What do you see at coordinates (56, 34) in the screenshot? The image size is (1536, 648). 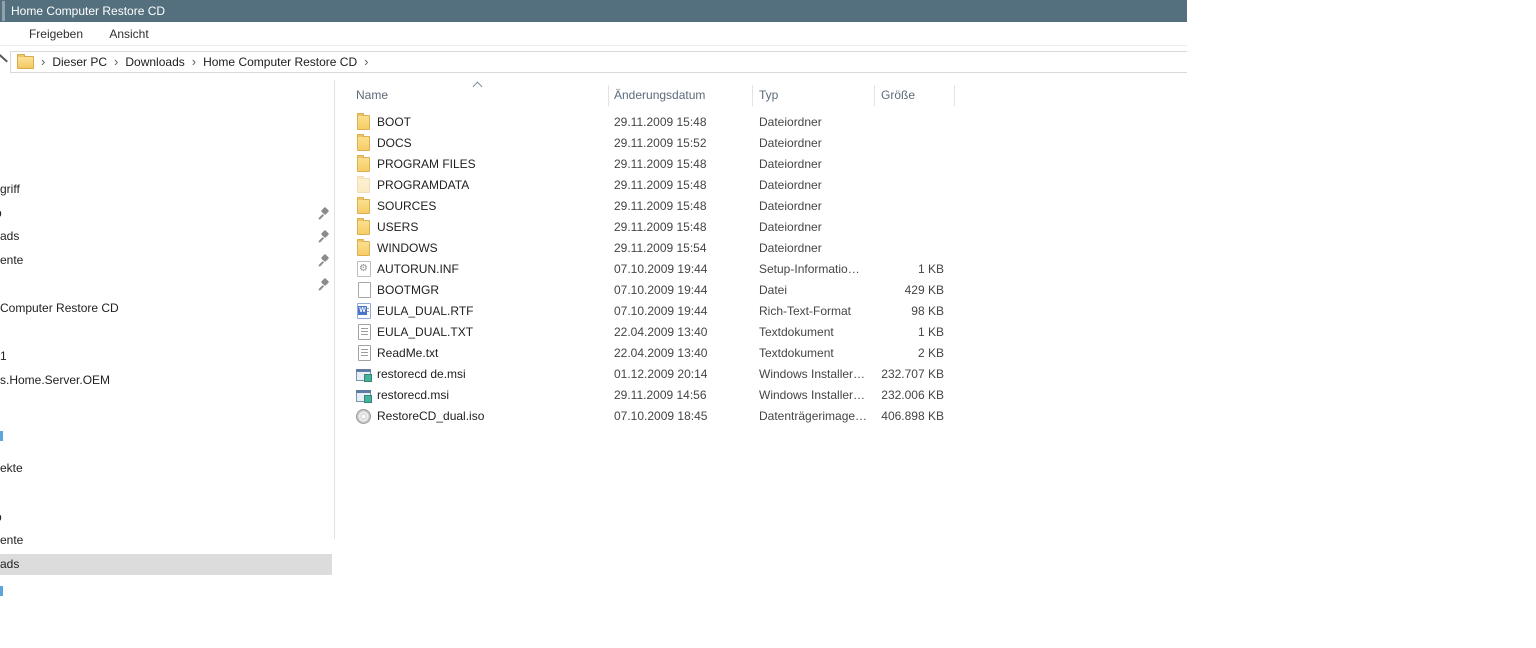 I see `ribbon-tab-freigeben: Freigeben` at bounding box center [56, 34].